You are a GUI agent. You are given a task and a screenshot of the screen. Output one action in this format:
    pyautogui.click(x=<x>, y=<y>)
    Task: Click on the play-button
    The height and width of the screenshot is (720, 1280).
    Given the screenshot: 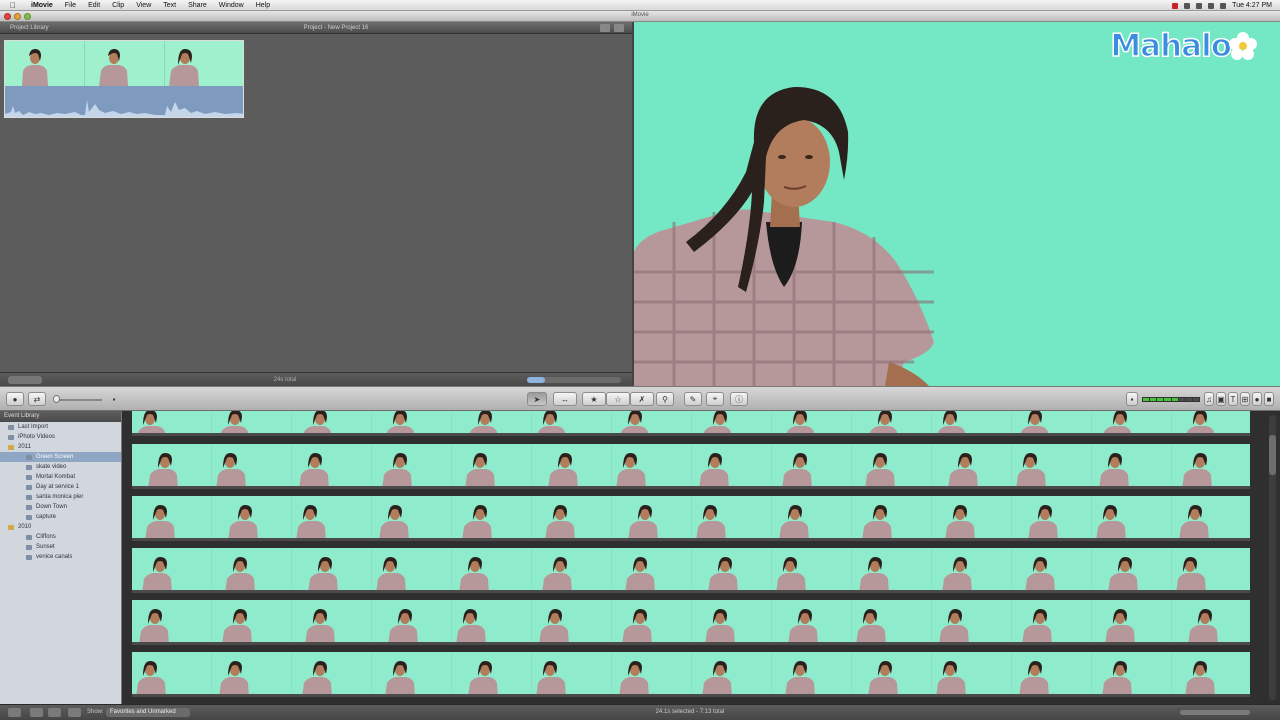 What is the action you would take?
    pyautogui.click(x=36, y=712)
    